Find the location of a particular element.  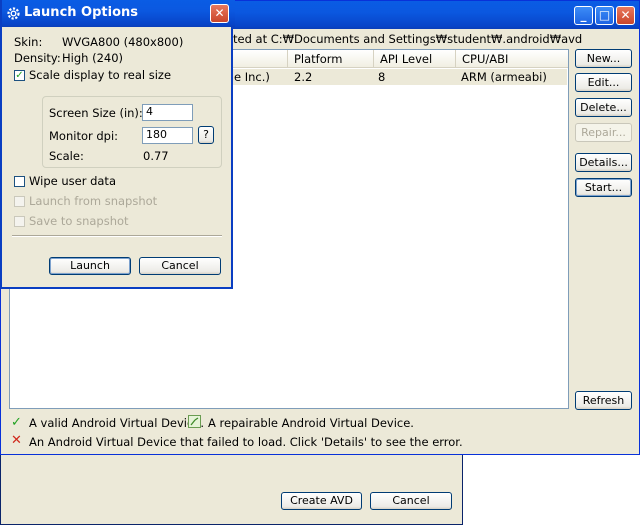

launch-from-snapshot-checkbox is located at coordinates (19, 201).